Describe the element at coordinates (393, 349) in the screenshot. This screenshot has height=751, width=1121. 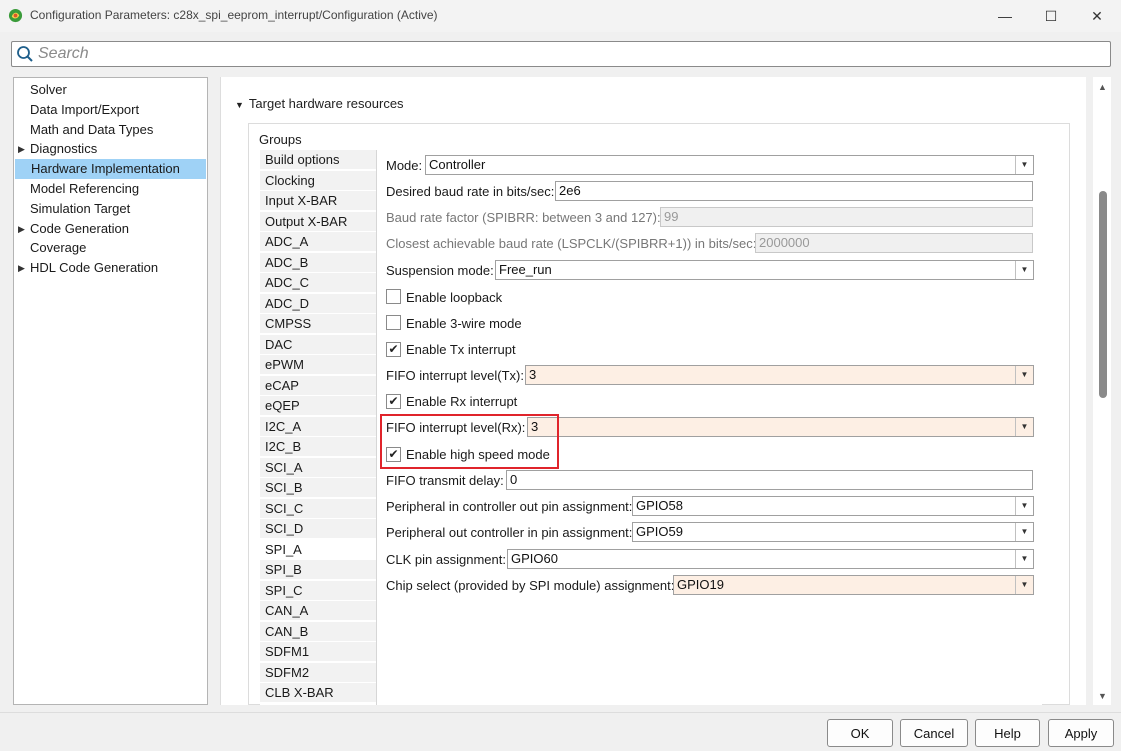
I see `tx-interrupt-checkbox: ✔` at that location.